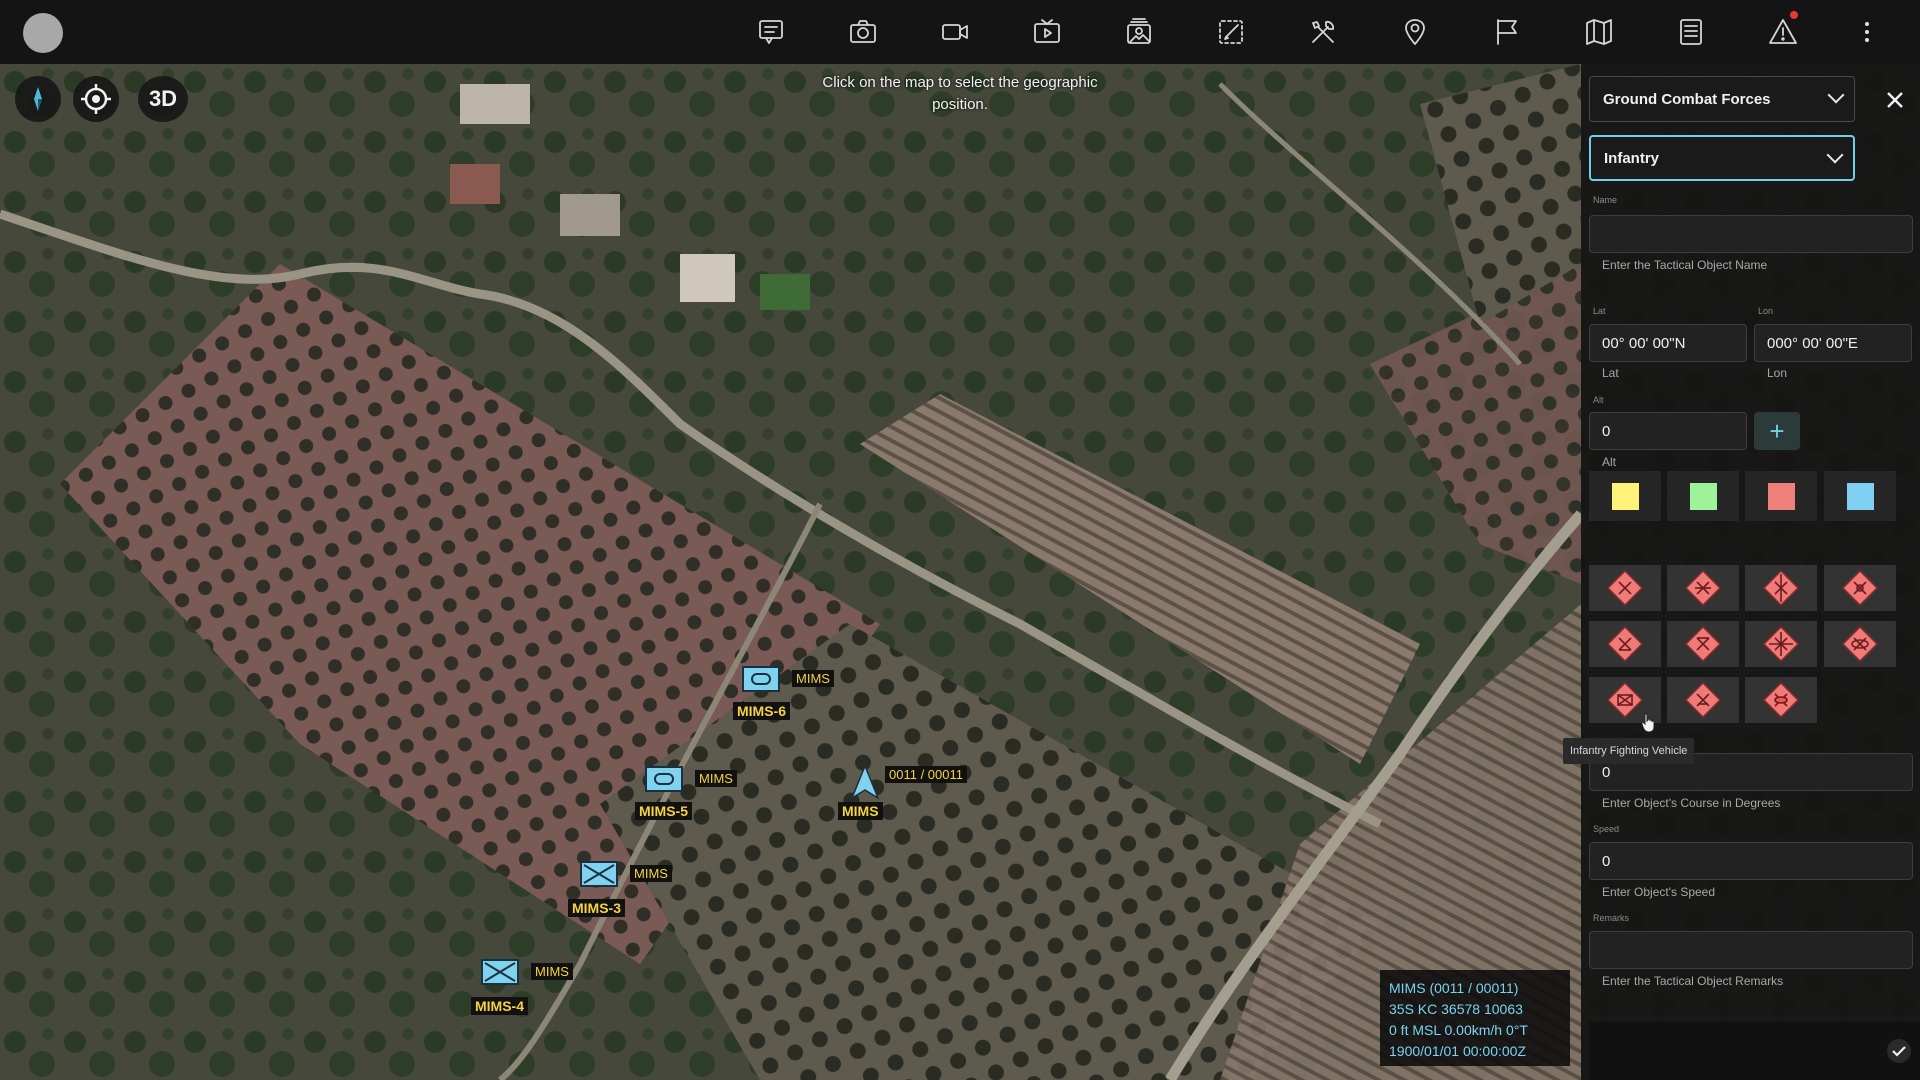 The width and height of the screenshot is (1920, 1080). Describe the element at coordinates (1668, 343) in the screenshot. I see `latitude-field` at that location.